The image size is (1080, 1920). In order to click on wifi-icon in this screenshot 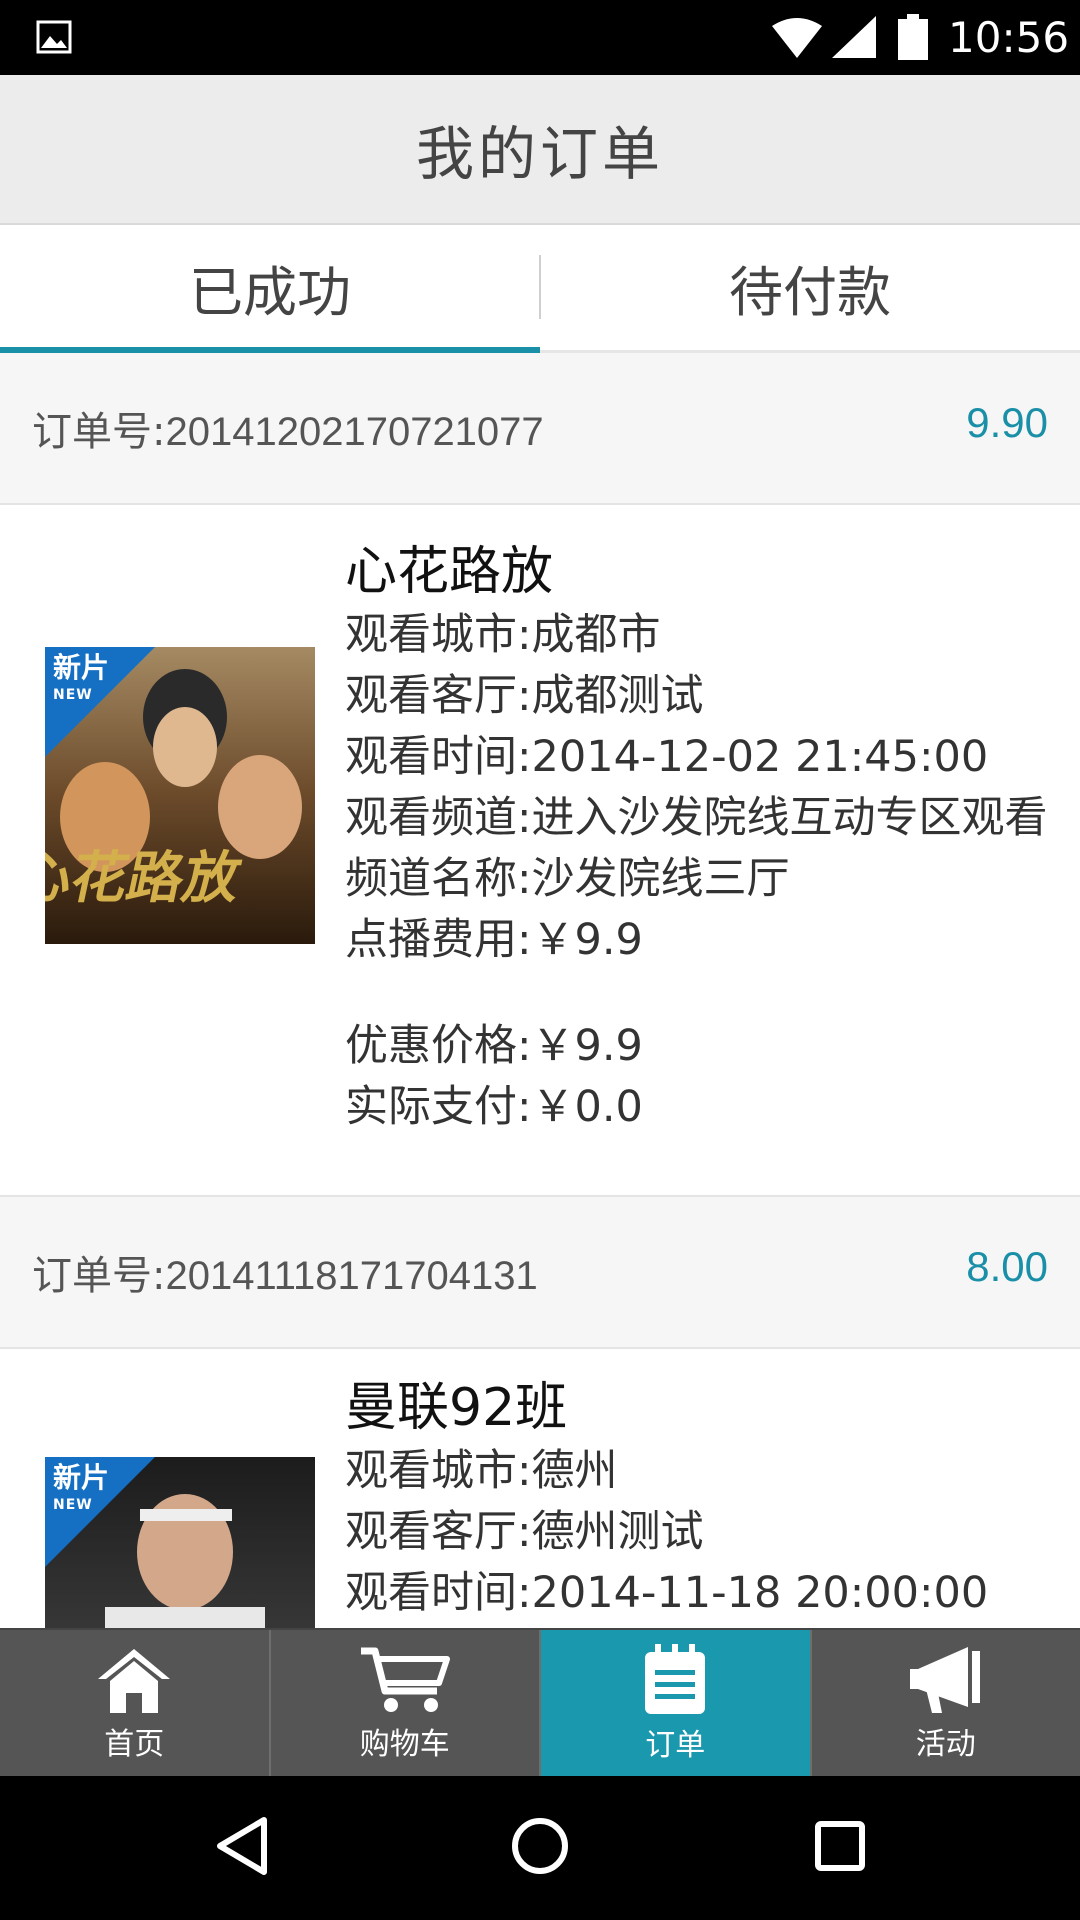, I will do `click(797, 38)`.